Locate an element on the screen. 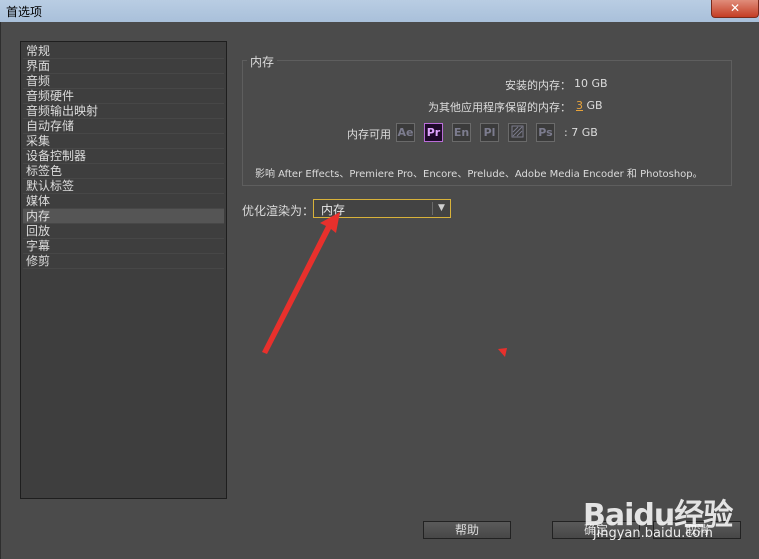 Image resolution: width=759 pixels, height=559 pixels. sidebar-item: 内存 is located at coordinates (123, 216).